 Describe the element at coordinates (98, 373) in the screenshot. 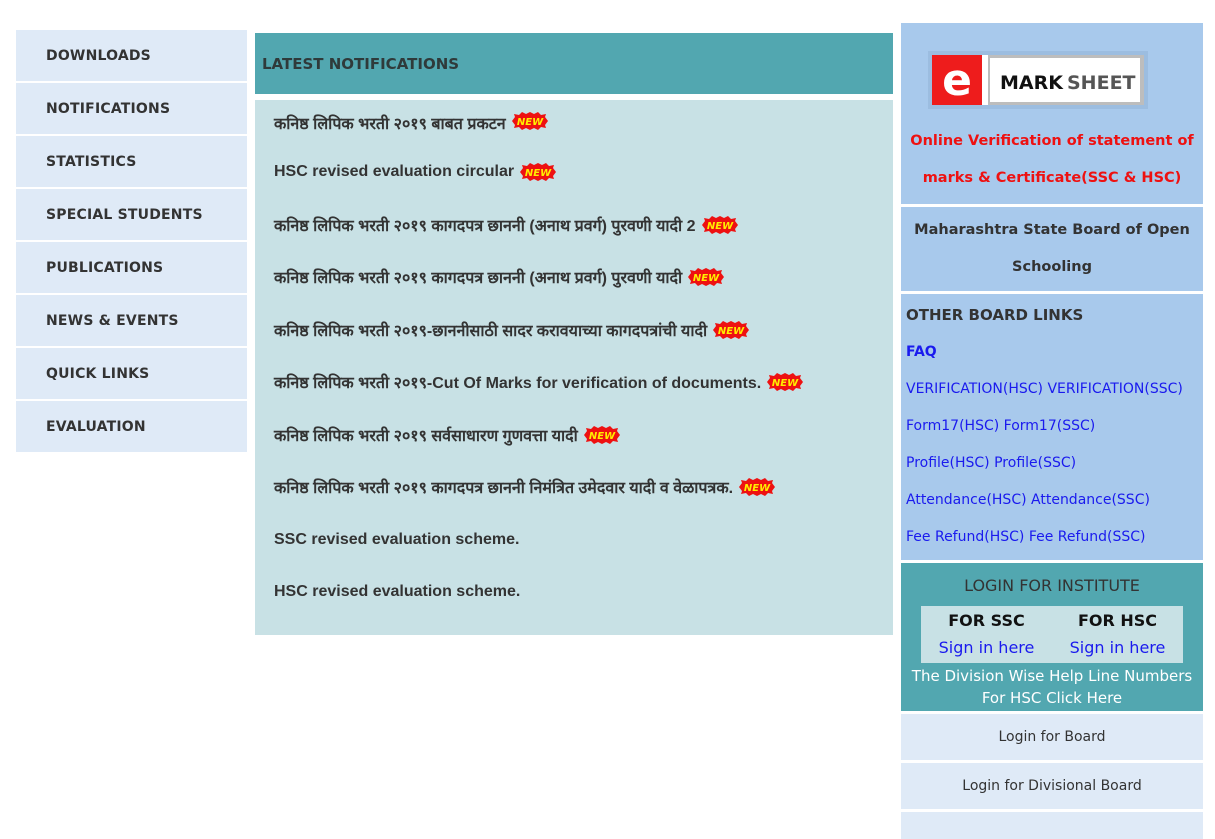

I see `sidebar-item-label: QUICK LINKS` at that location.